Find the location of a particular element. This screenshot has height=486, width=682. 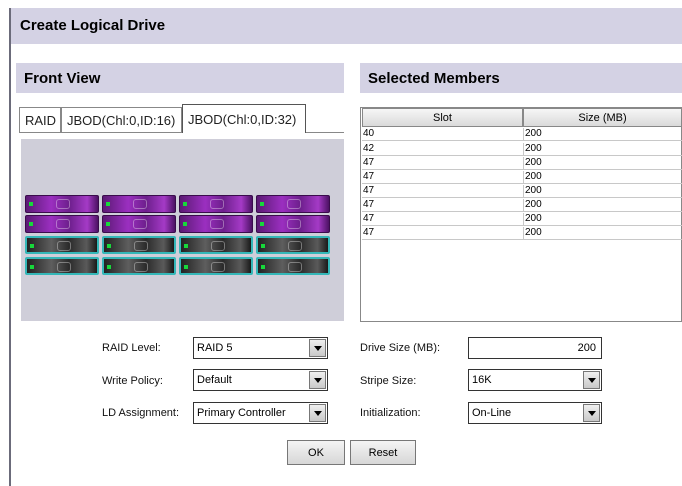

initialization-label: Initialization: is located at coordinates (390, 413).